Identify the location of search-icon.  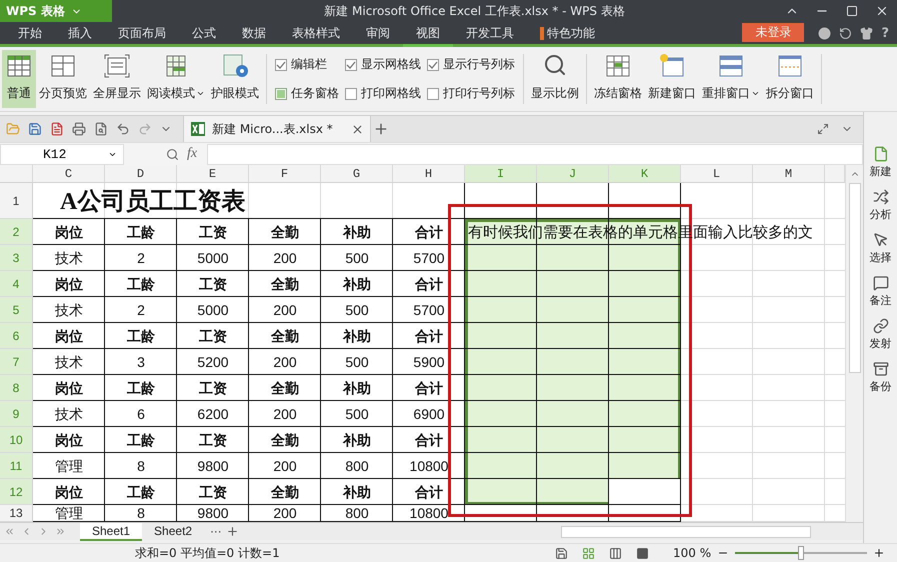
(172, 154).